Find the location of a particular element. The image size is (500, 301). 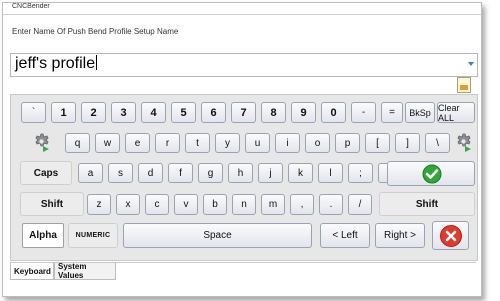

key-q: q is located at coordinates (77, 143).